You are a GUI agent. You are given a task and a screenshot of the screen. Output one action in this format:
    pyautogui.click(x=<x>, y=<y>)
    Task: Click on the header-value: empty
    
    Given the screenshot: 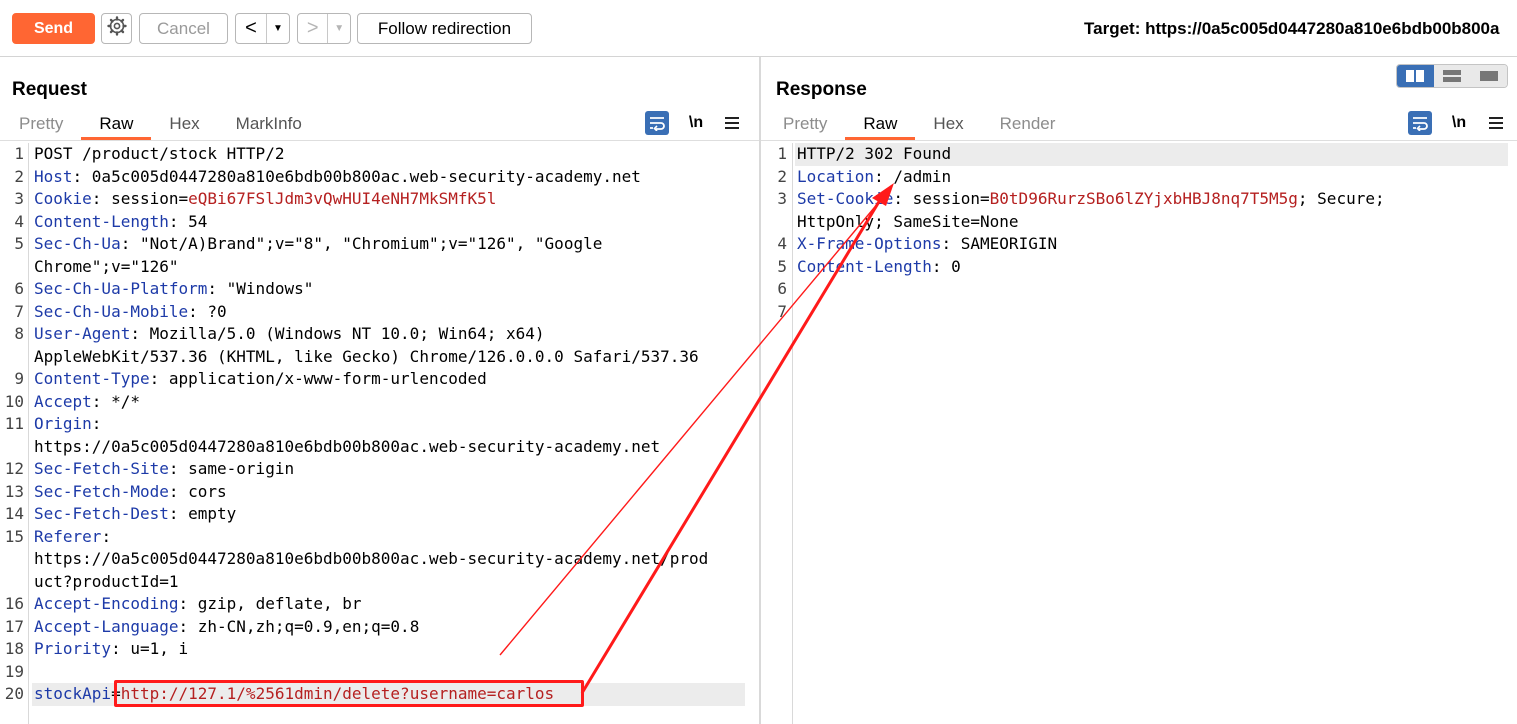 What is the action you would take?
    pyautogui.click(x=212, y=513)
    